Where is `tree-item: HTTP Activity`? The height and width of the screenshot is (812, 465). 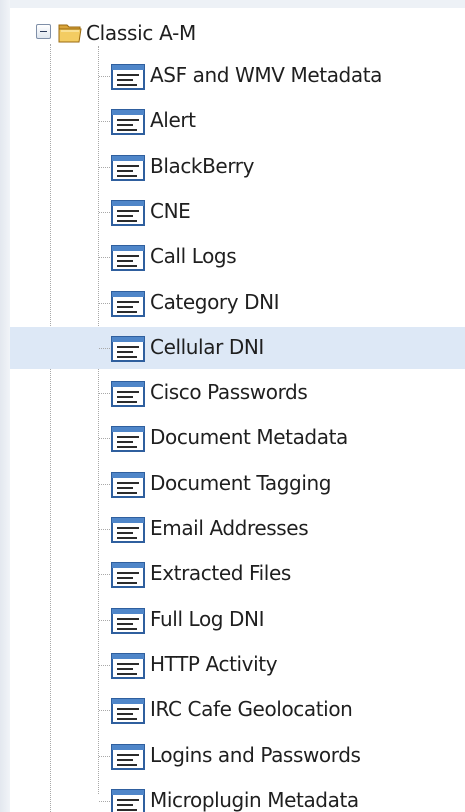 tree-item: HTTP Activity is located at coordinates (280, 665).